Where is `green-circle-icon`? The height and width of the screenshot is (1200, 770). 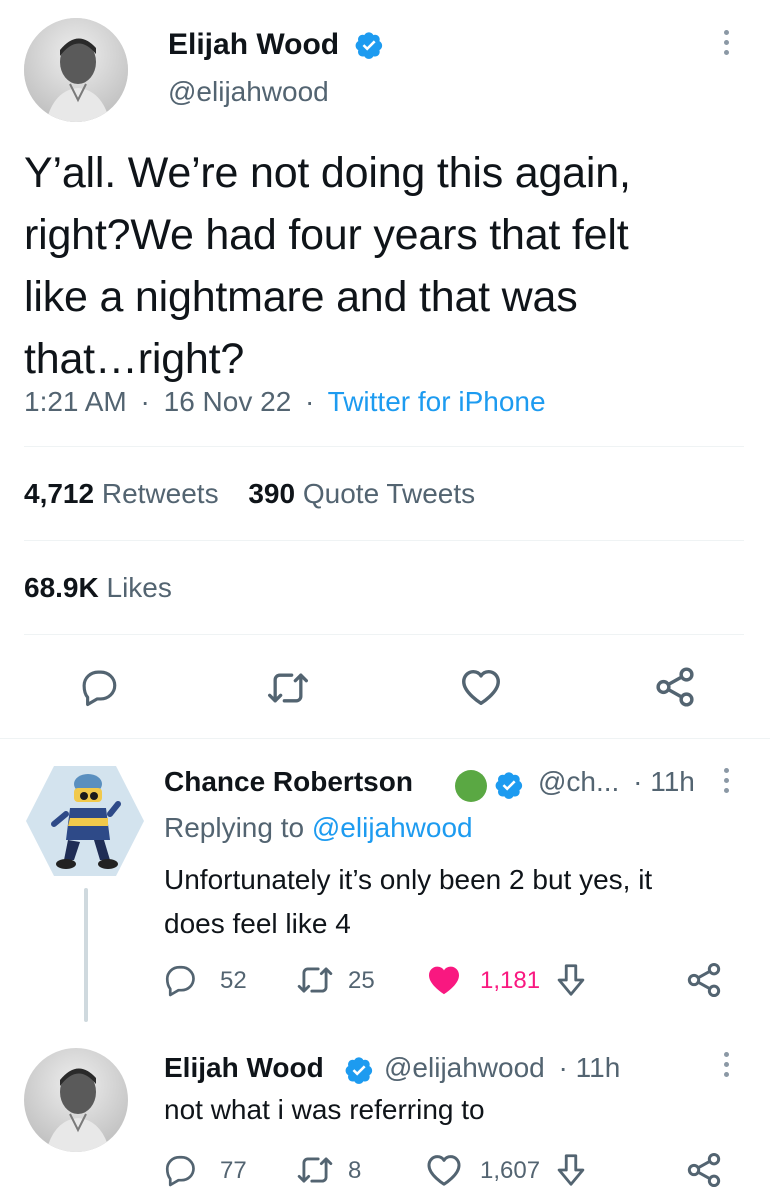
green-circle-icon is located at coordinates (471, 786).